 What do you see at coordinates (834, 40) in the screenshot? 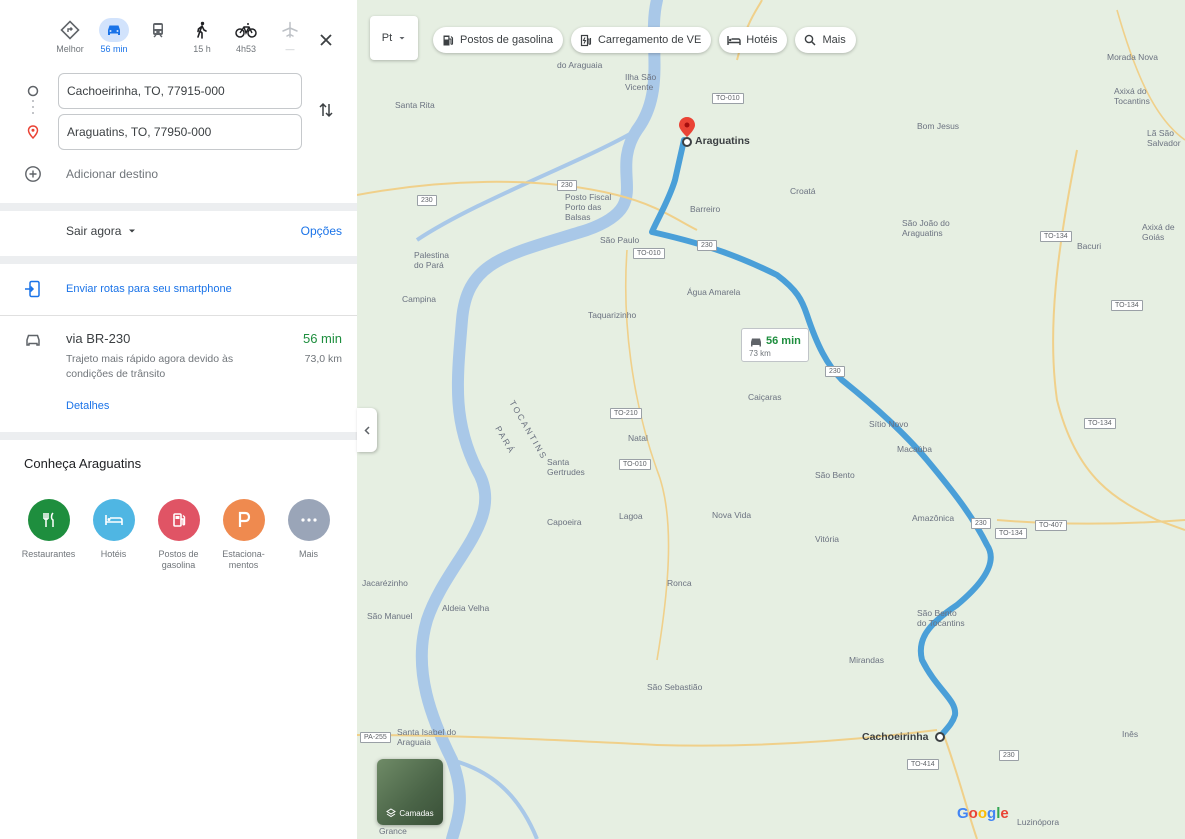
I see `chip-label: Mais` at bounding box center [834, 40].